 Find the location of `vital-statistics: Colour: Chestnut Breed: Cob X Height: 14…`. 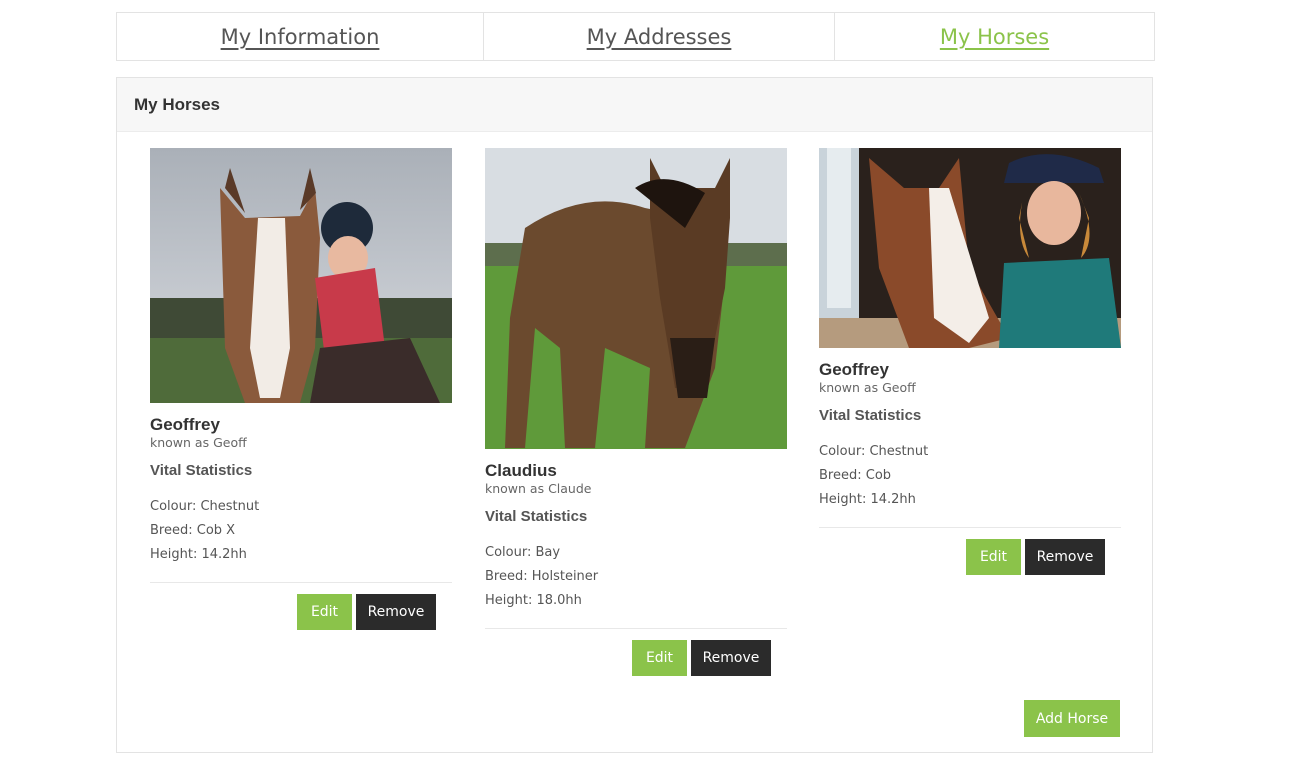

vital-statistics: Colour: Chestnut Breed: Cob X Height: 14… is located at coordinates (301, 531).